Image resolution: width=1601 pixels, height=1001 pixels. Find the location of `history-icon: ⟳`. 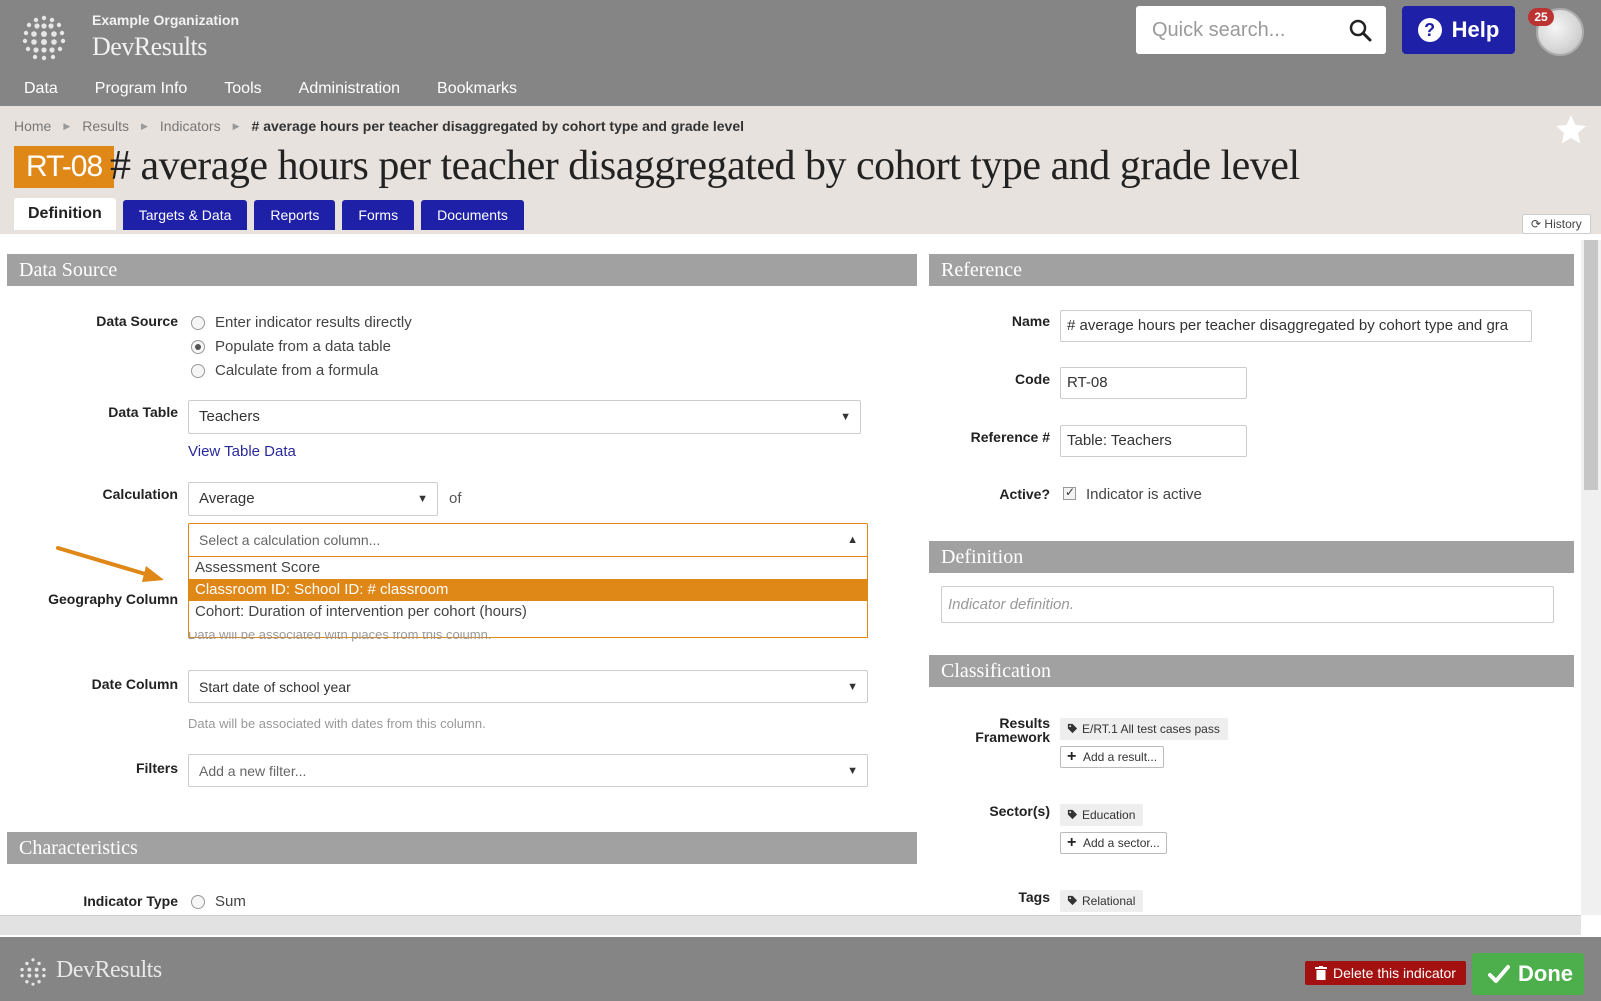

history-icon: ⟳ is located at coordinates (1536, 224).